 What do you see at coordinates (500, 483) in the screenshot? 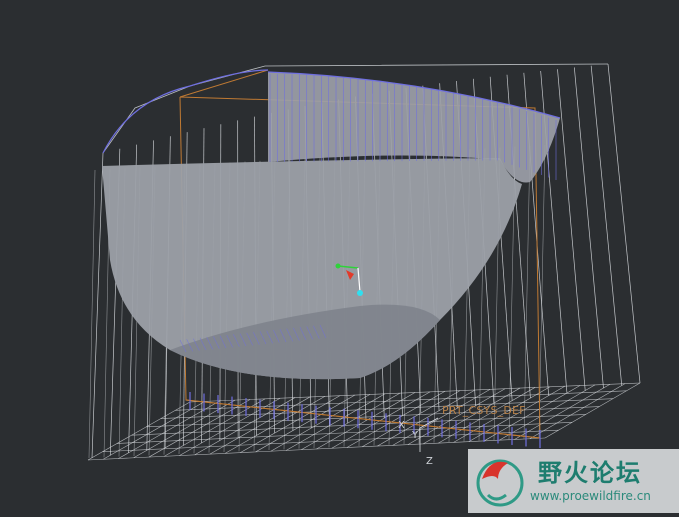
I see `flame-ring-logo-icon` at bounding box center [500, 483].